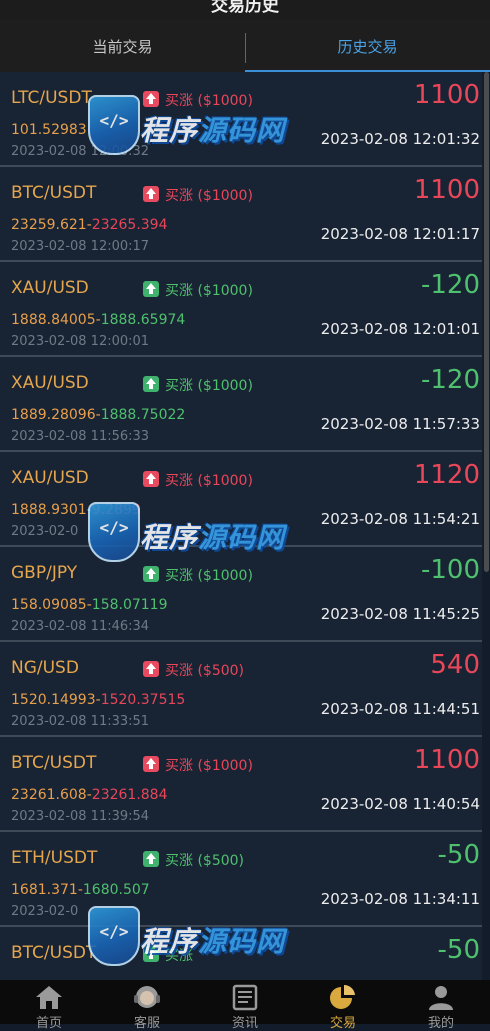  Describe the element at coordinates (446, 475) in the screenshot. I see `trade-pnl: 1120` at that location.